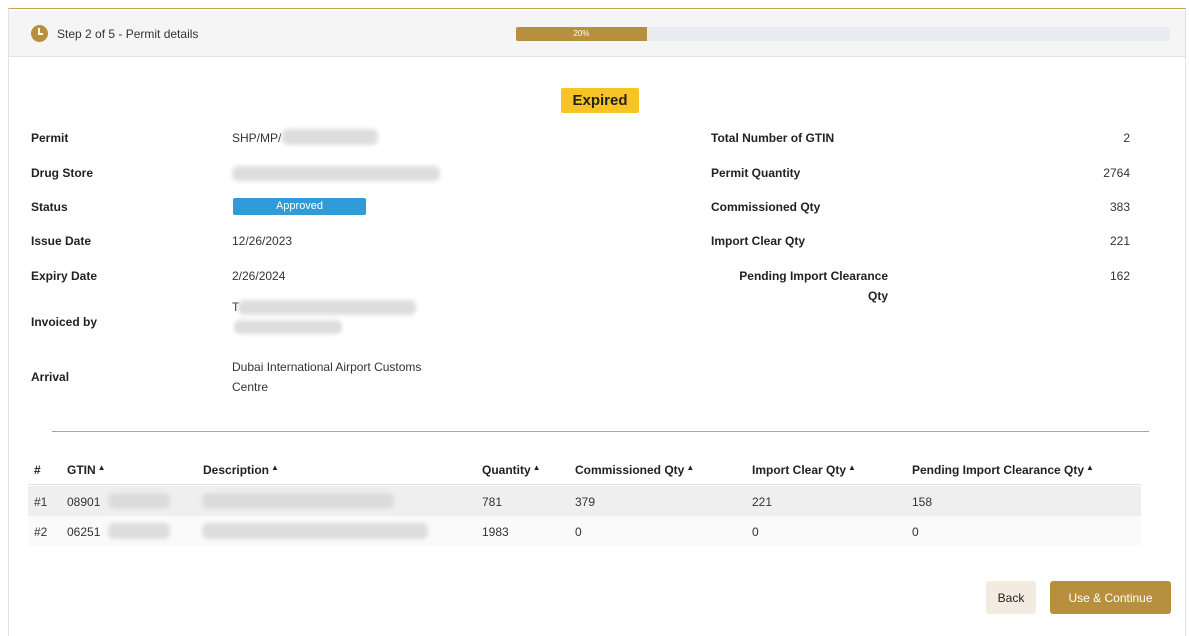 The height and width of the screenshot is (636, 1189). I want to click on use-and-continue-button: Use & Continue, so click(1110, 597).